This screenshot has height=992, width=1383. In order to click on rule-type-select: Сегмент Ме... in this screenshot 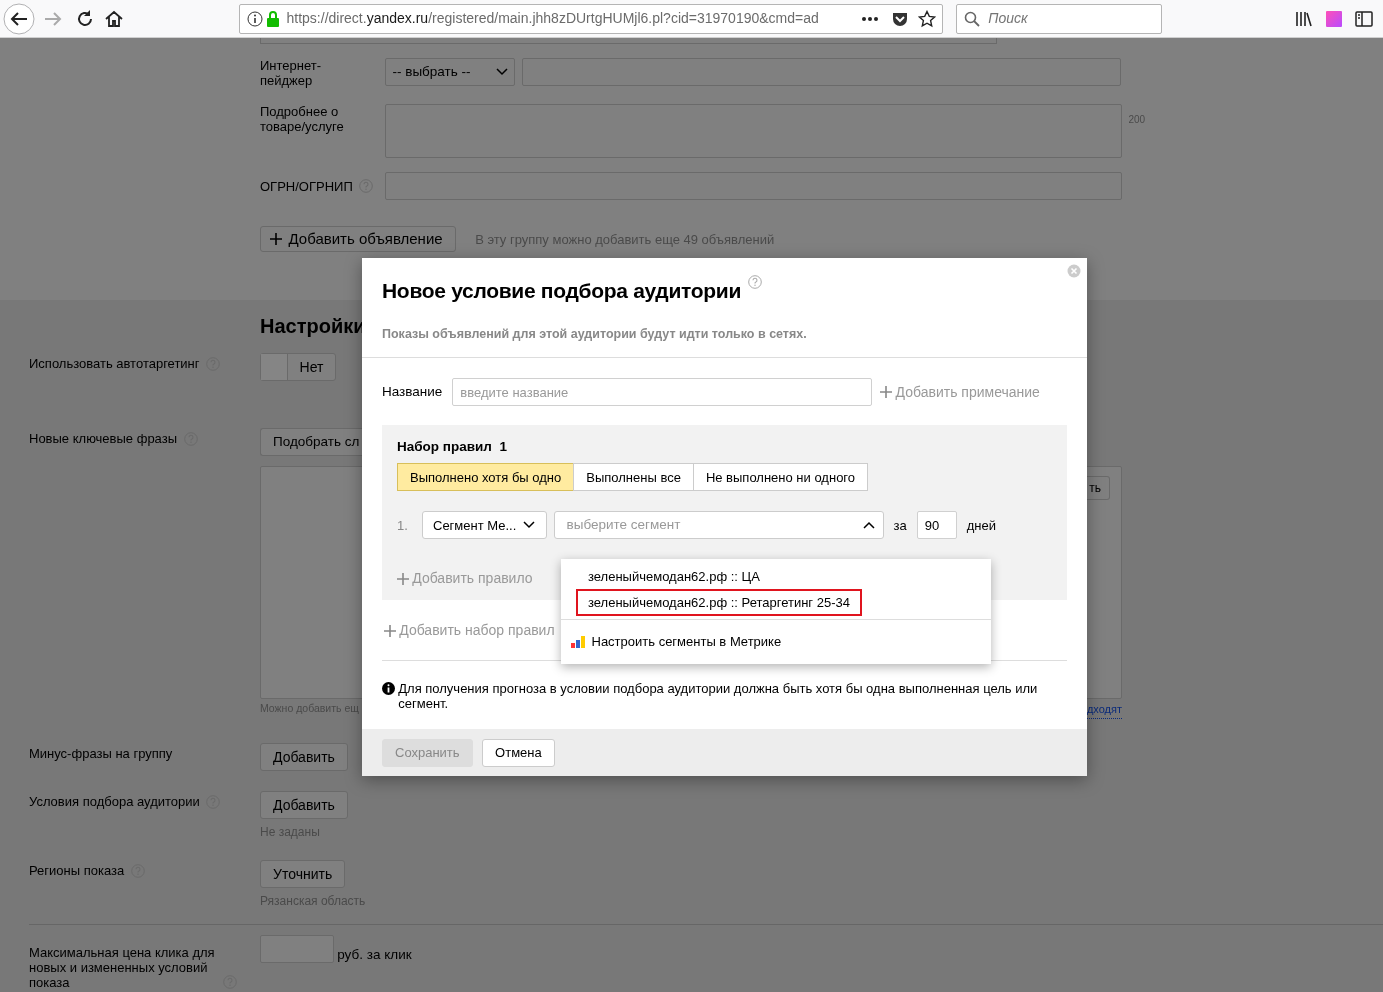, I will do `click(484, 525)`.